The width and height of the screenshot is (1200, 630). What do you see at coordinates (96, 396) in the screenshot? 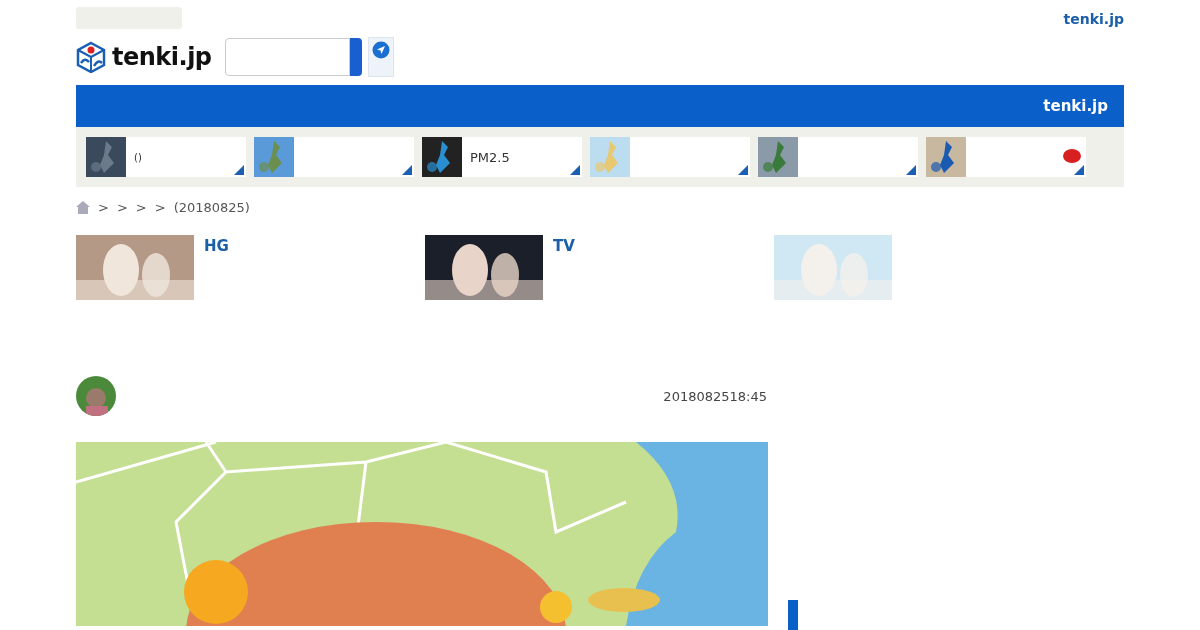
I see `author-avatar` at bounding box center [96, 396].